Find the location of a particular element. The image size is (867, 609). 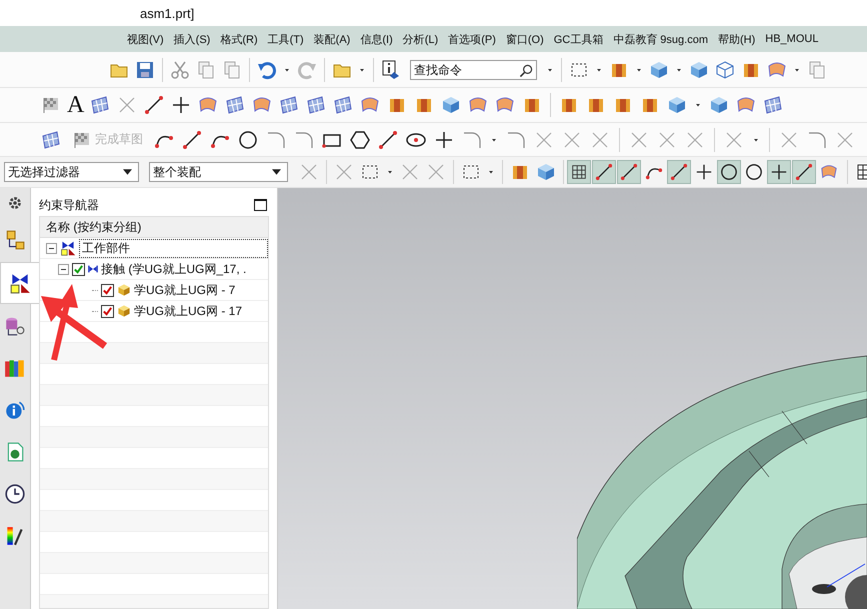

touch-constraint-icon is located at coordinates (93, 269).